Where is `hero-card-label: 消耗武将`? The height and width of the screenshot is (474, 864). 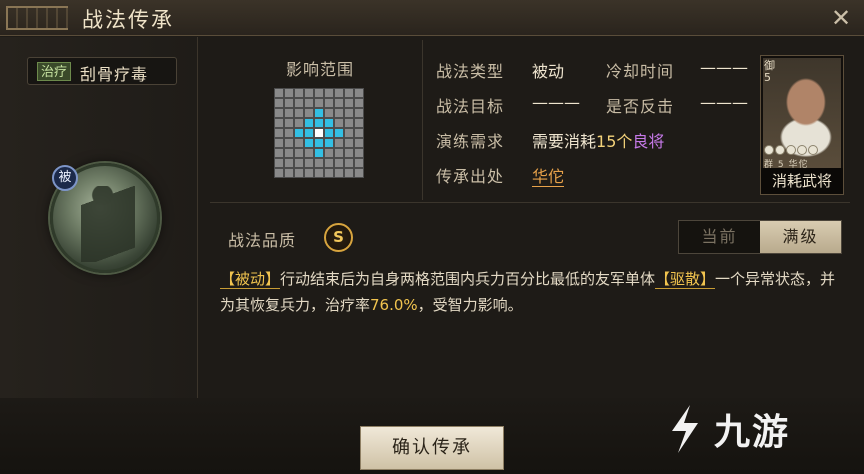 hero-card-label: 消耗武将 is located at coordinates (802, 181).